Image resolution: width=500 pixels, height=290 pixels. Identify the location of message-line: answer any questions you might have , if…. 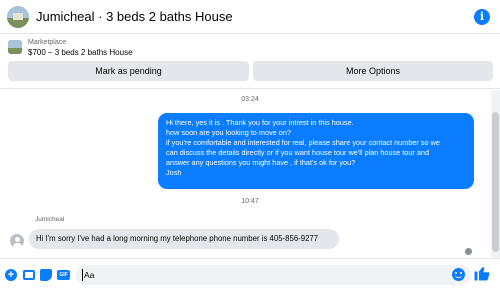
(261, 162).